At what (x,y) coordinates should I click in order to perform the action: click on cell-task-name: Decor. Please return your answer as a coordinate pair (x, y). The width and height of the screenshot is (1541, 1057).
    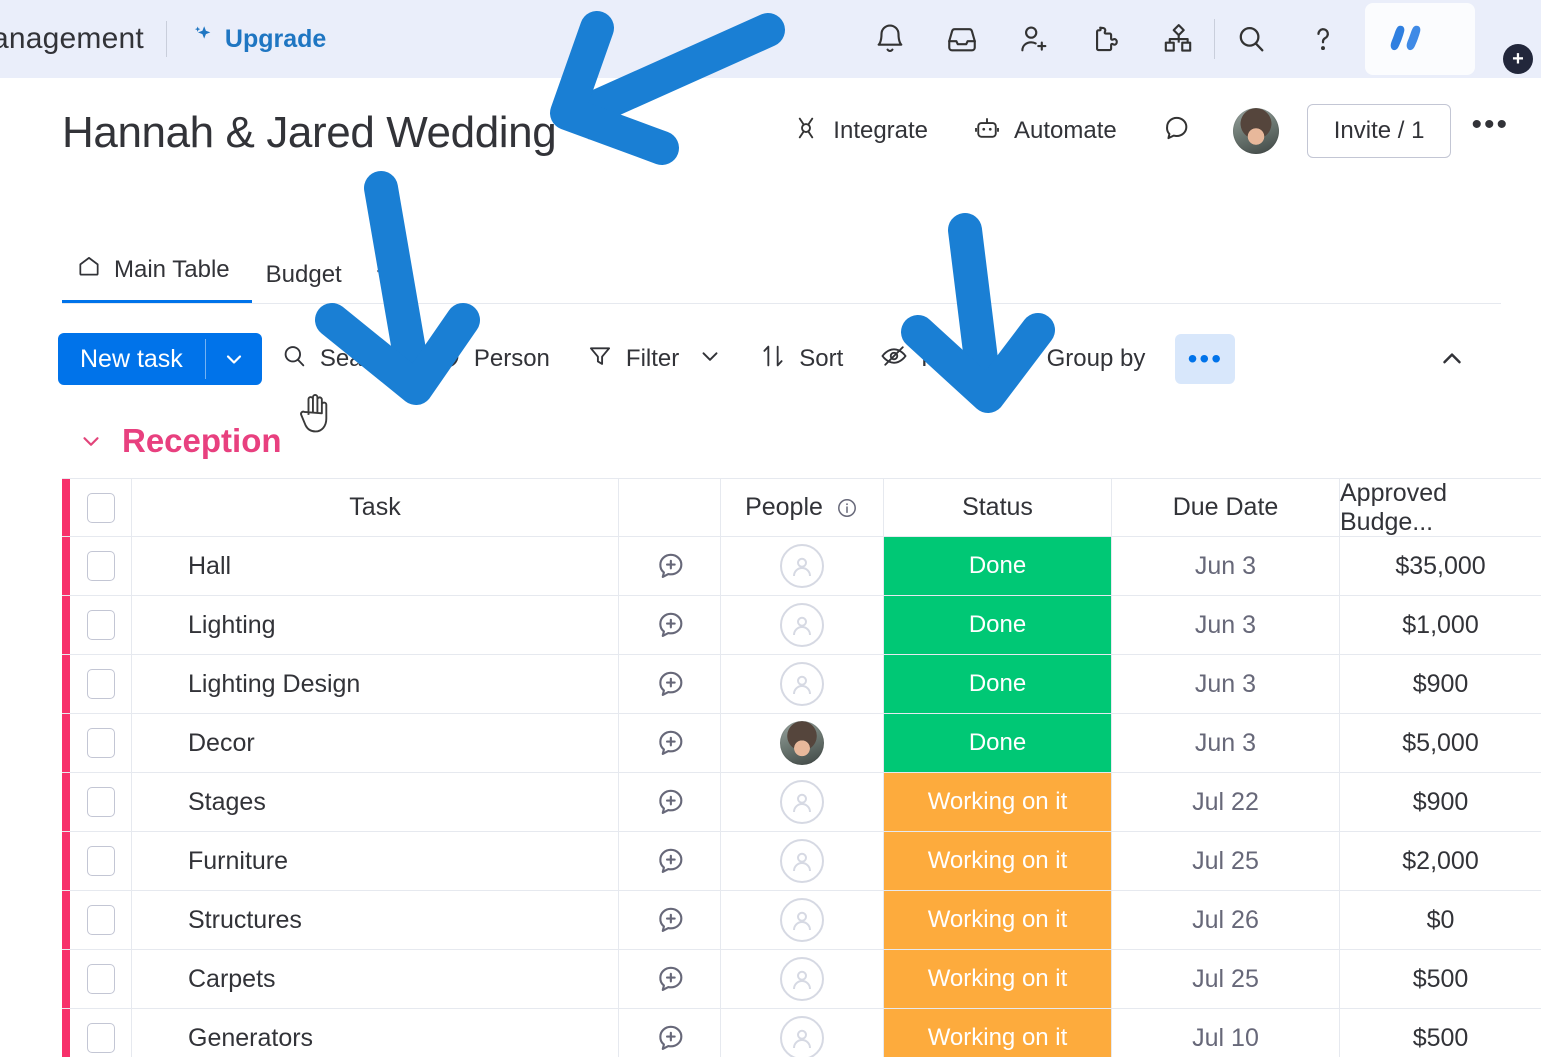
    Looking at the image, I should click on (375, 743).